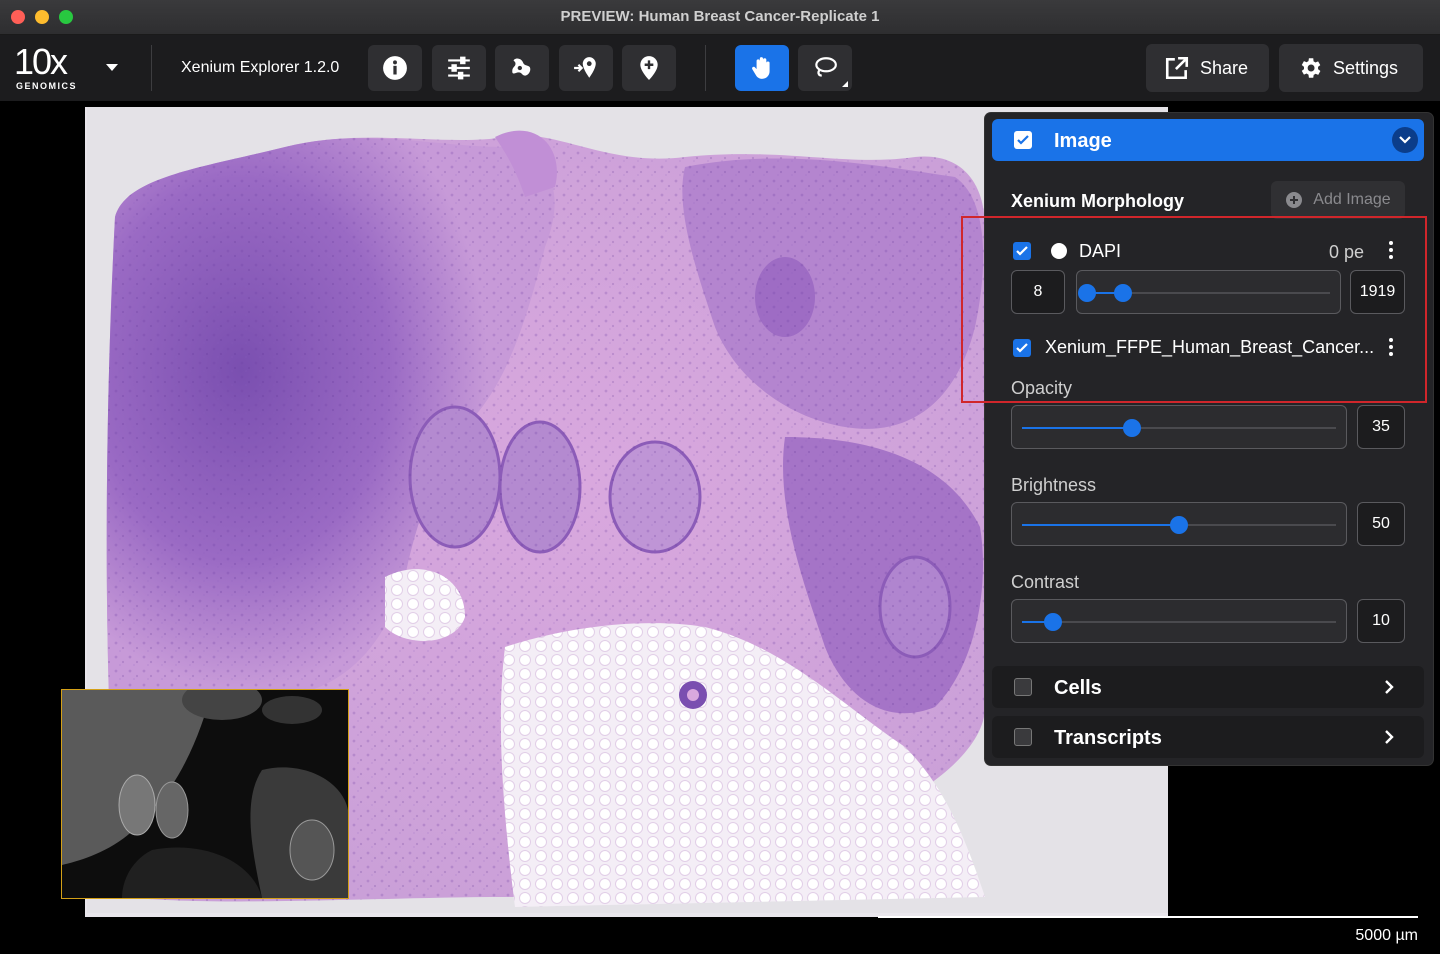 This screenshot has width=1440, height=954. I want to click on image-section-label: Image, so click(1083, 141).